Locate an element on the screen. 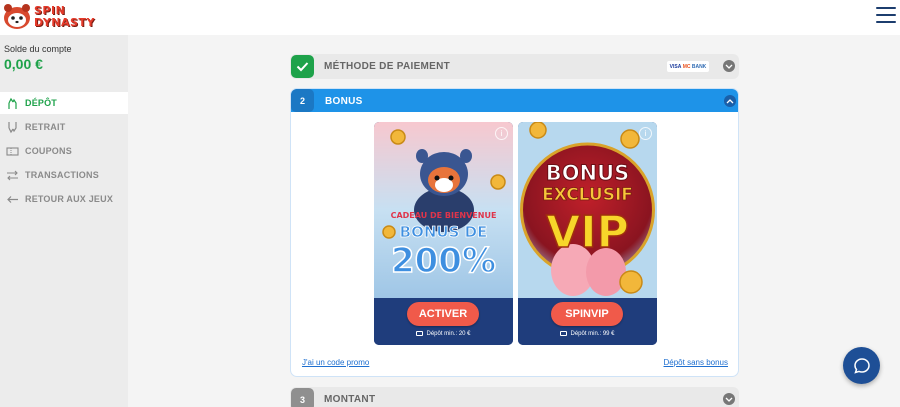  step-number-badge: 2 is located at coordinates (302, 100).